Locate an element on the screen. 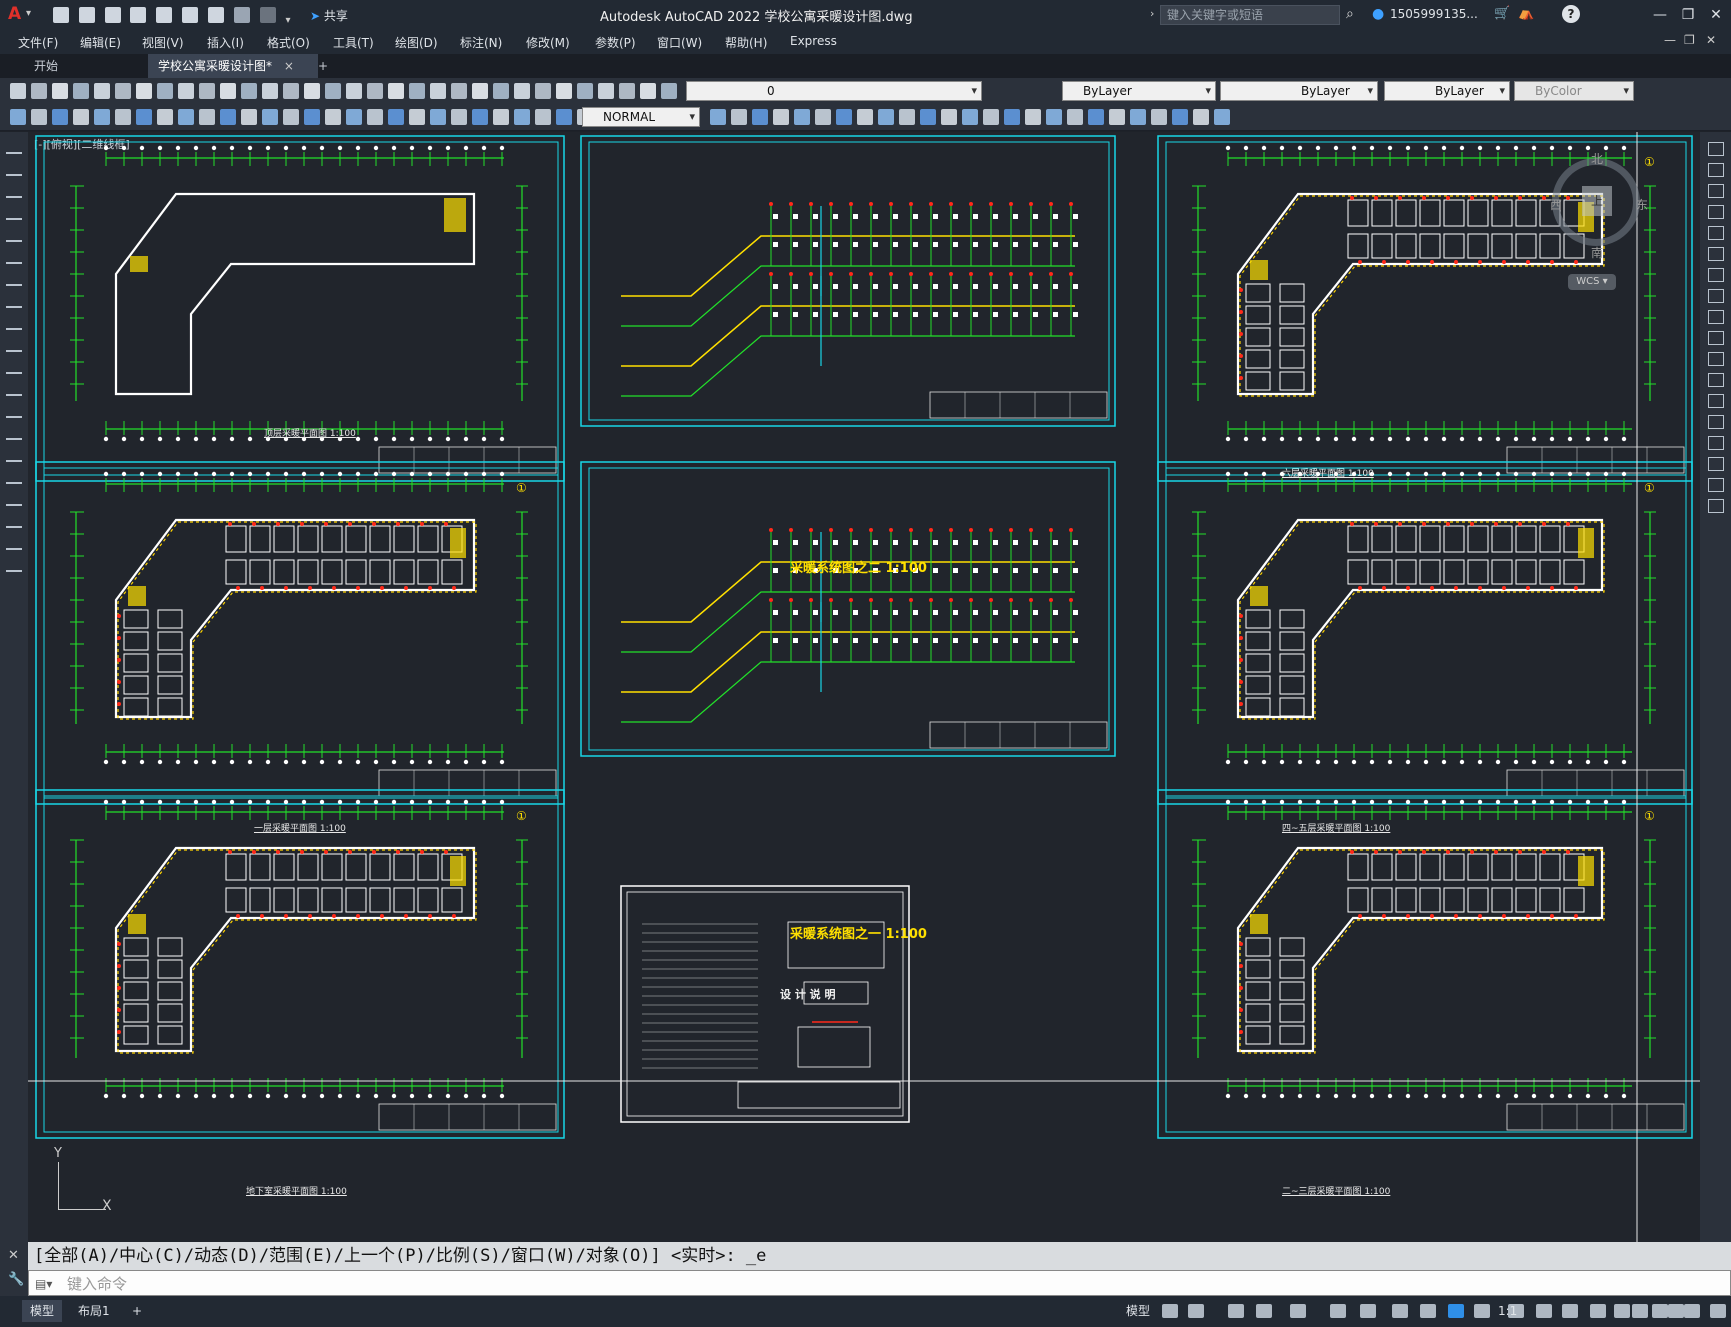  extend-icon is located at coordinates (1716, 359).